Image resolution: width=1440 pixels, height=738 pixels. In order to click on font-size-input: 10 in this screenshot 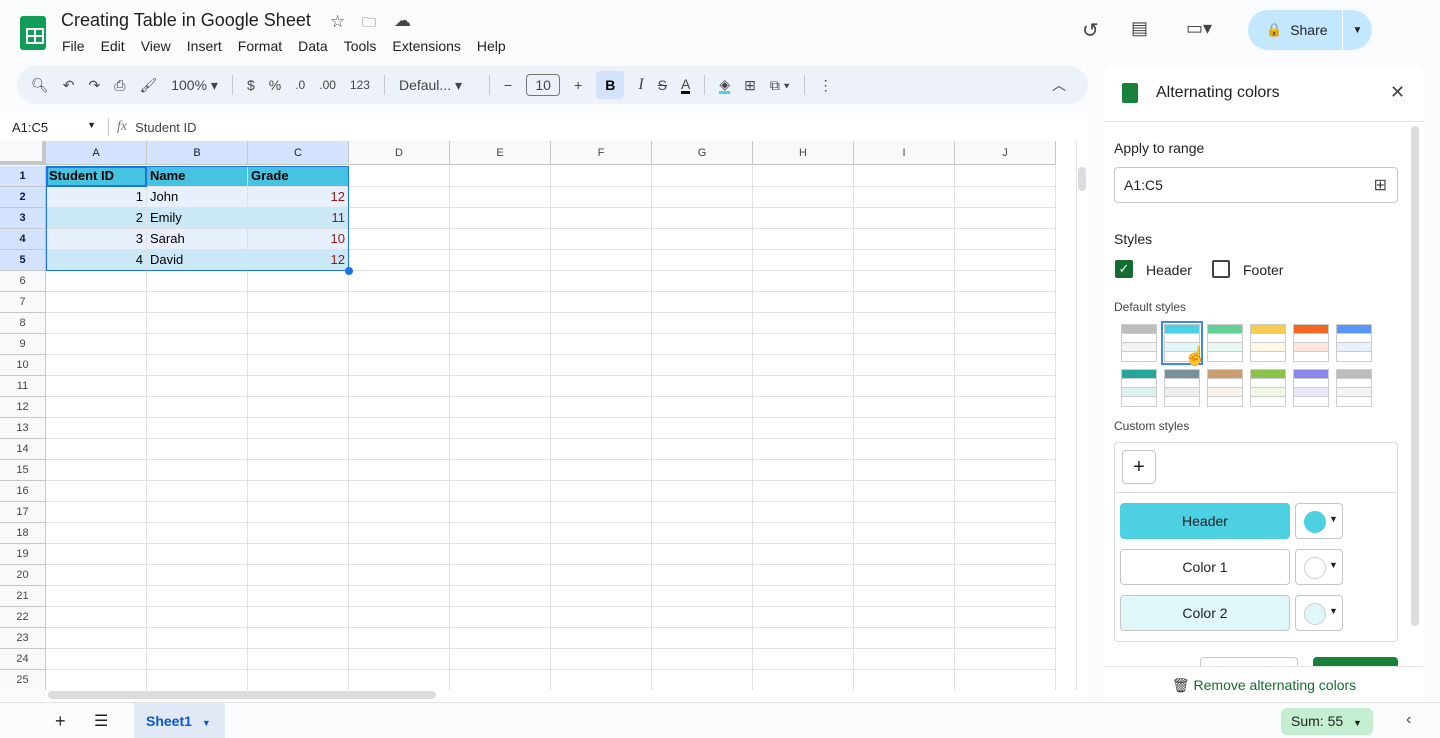, I will do `click(543, 85)`.